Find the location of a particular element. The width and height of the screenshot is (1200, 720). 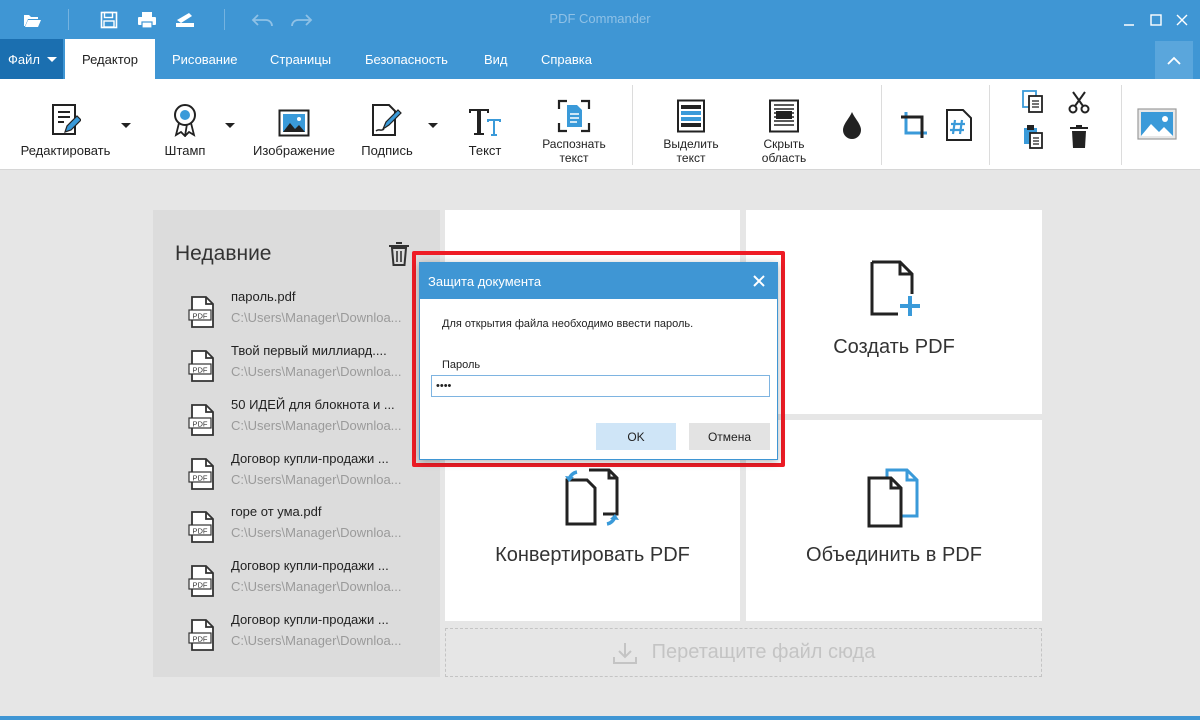

stamp-button: Штамп is located at coordinates (185, 124).